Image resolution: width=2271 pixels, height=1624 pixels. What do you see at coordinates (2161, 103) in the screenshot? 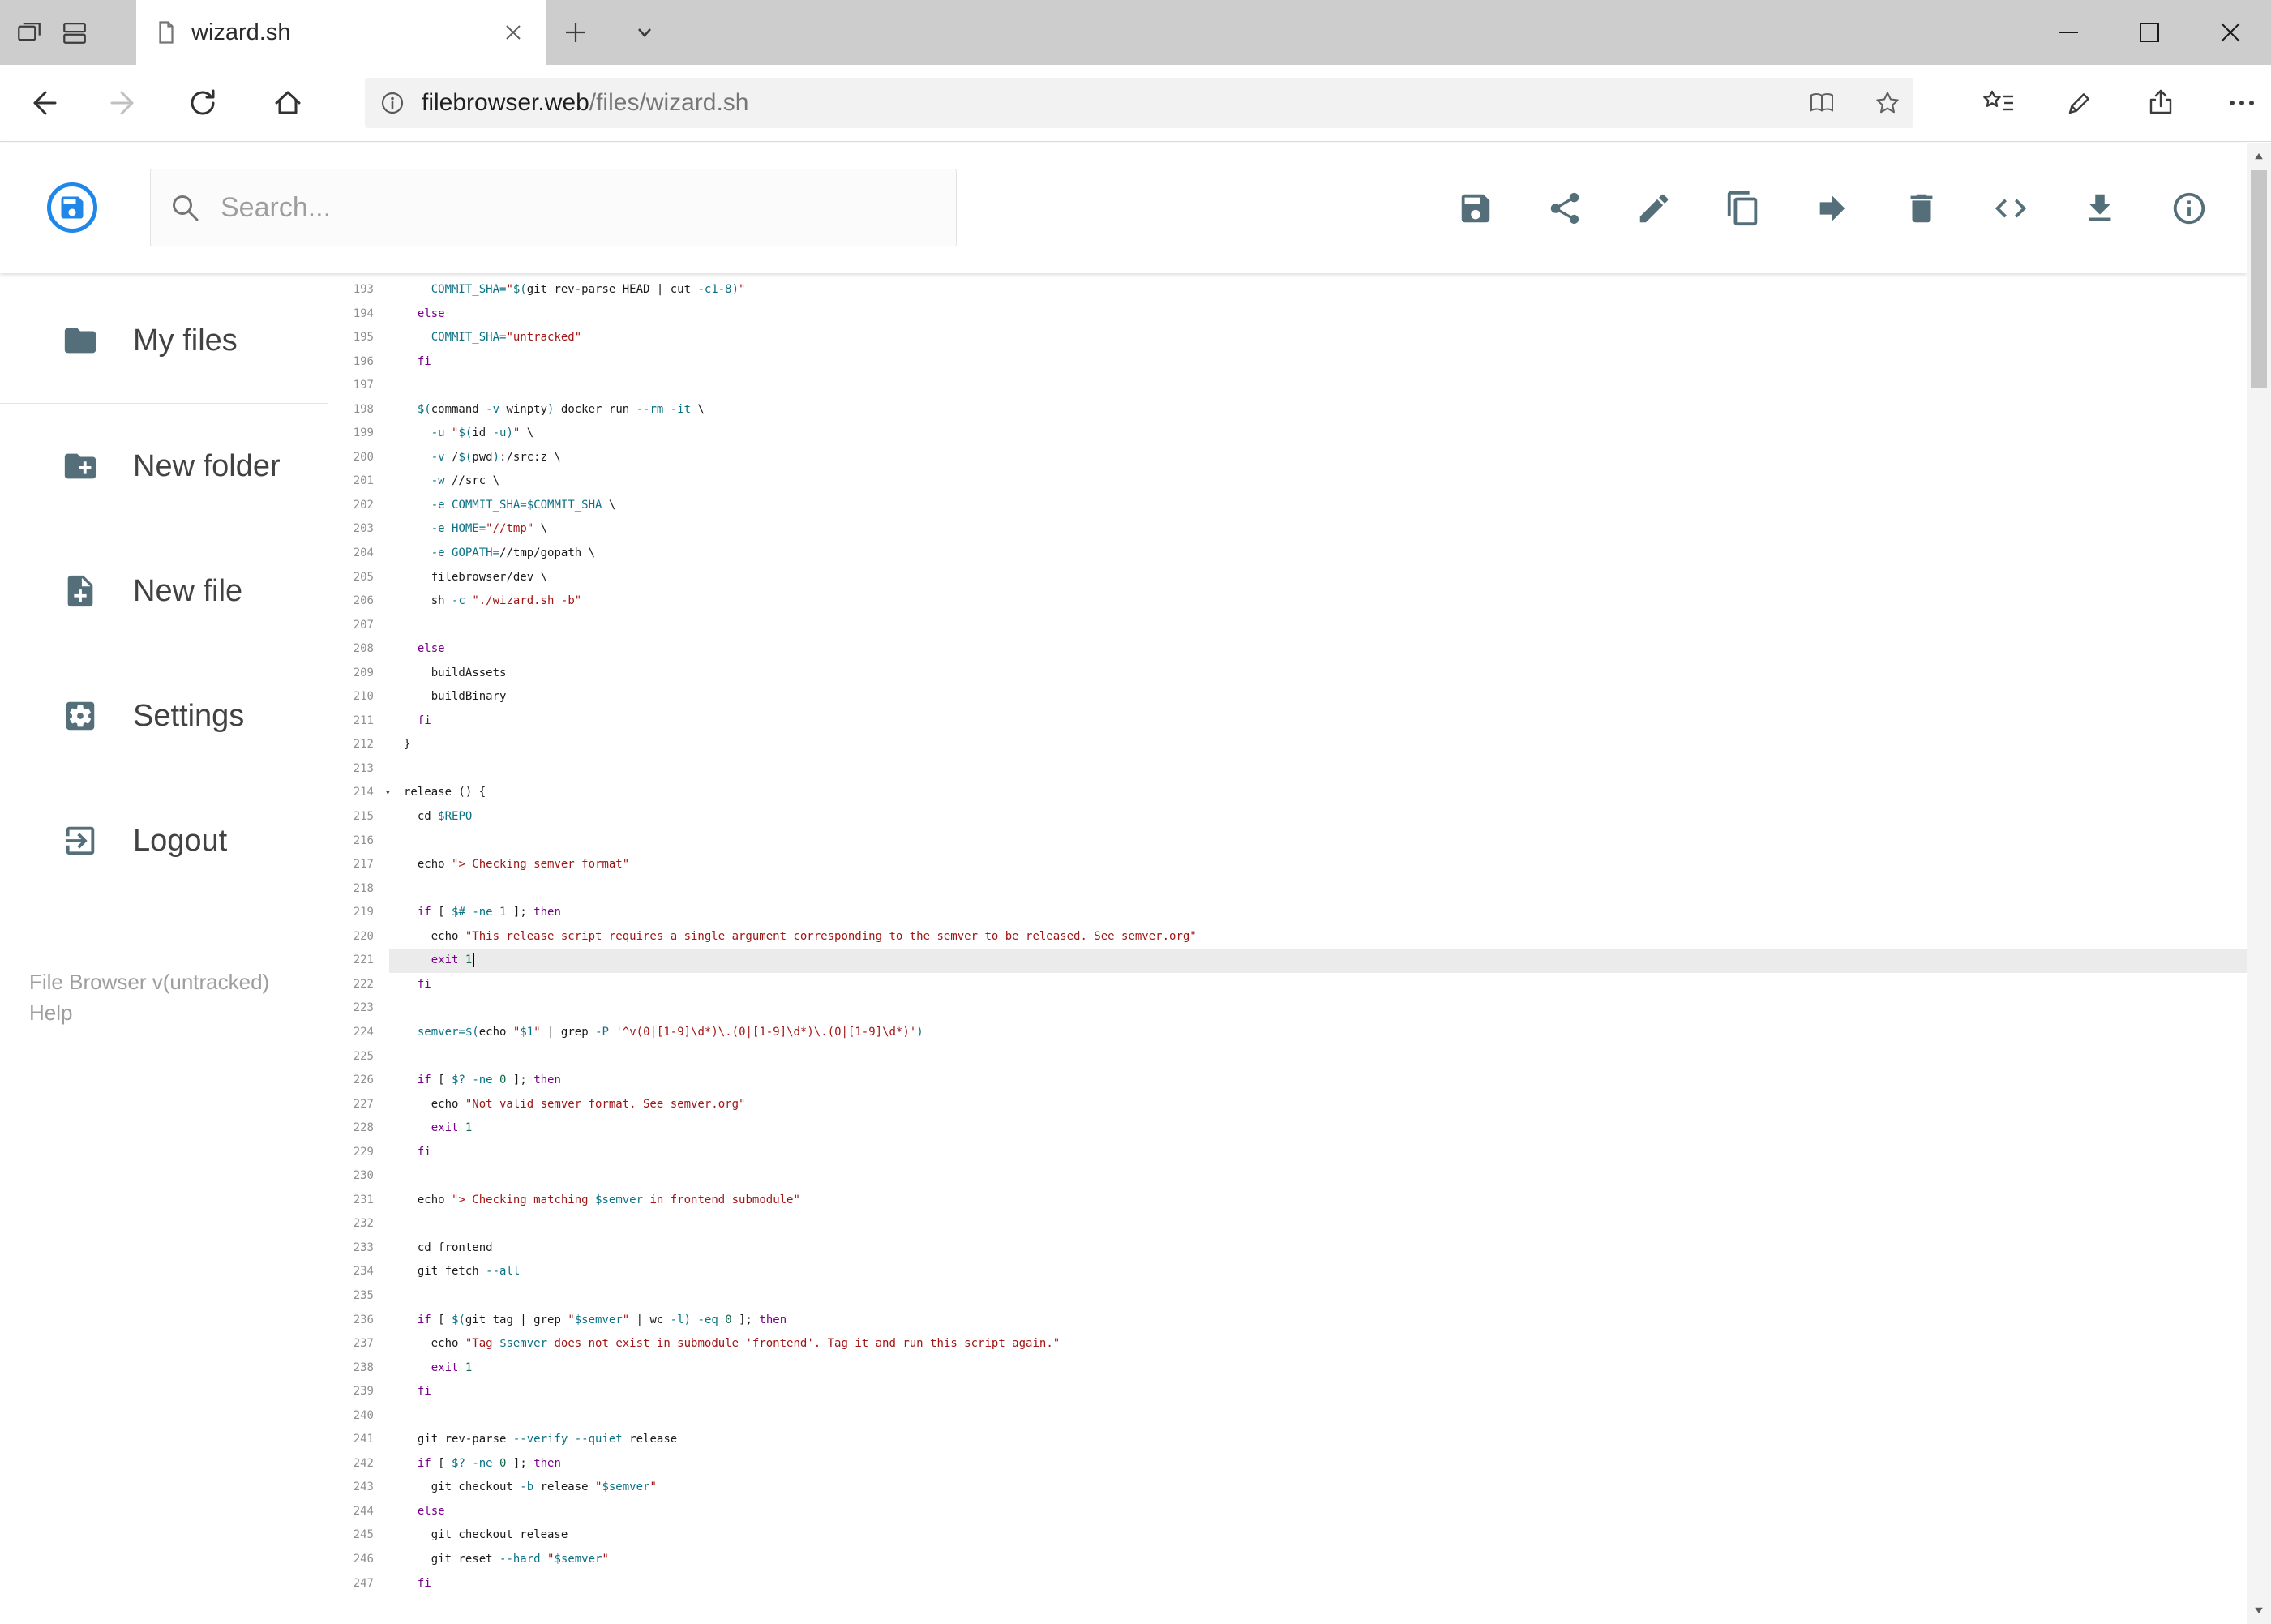
I see `share-page-button` at bounding box center [2161, 103].